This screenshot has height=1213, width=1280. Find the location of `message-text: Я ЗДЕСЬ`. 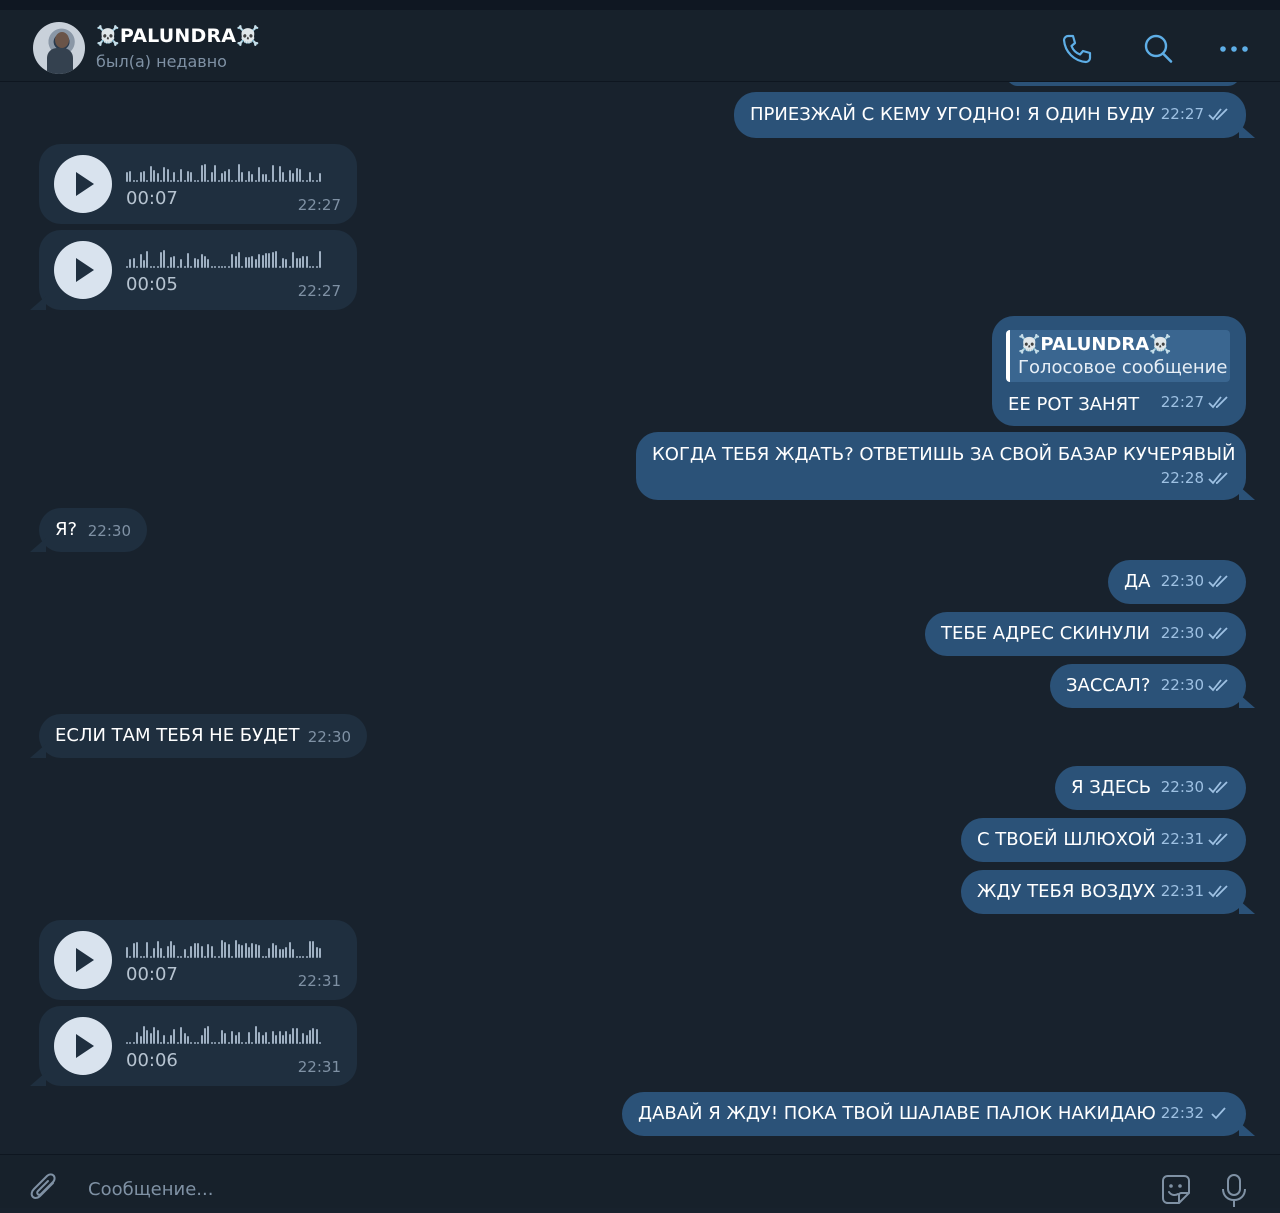

message-text: Я ЗДЕСЬ is located at coordinates (1111, 787).